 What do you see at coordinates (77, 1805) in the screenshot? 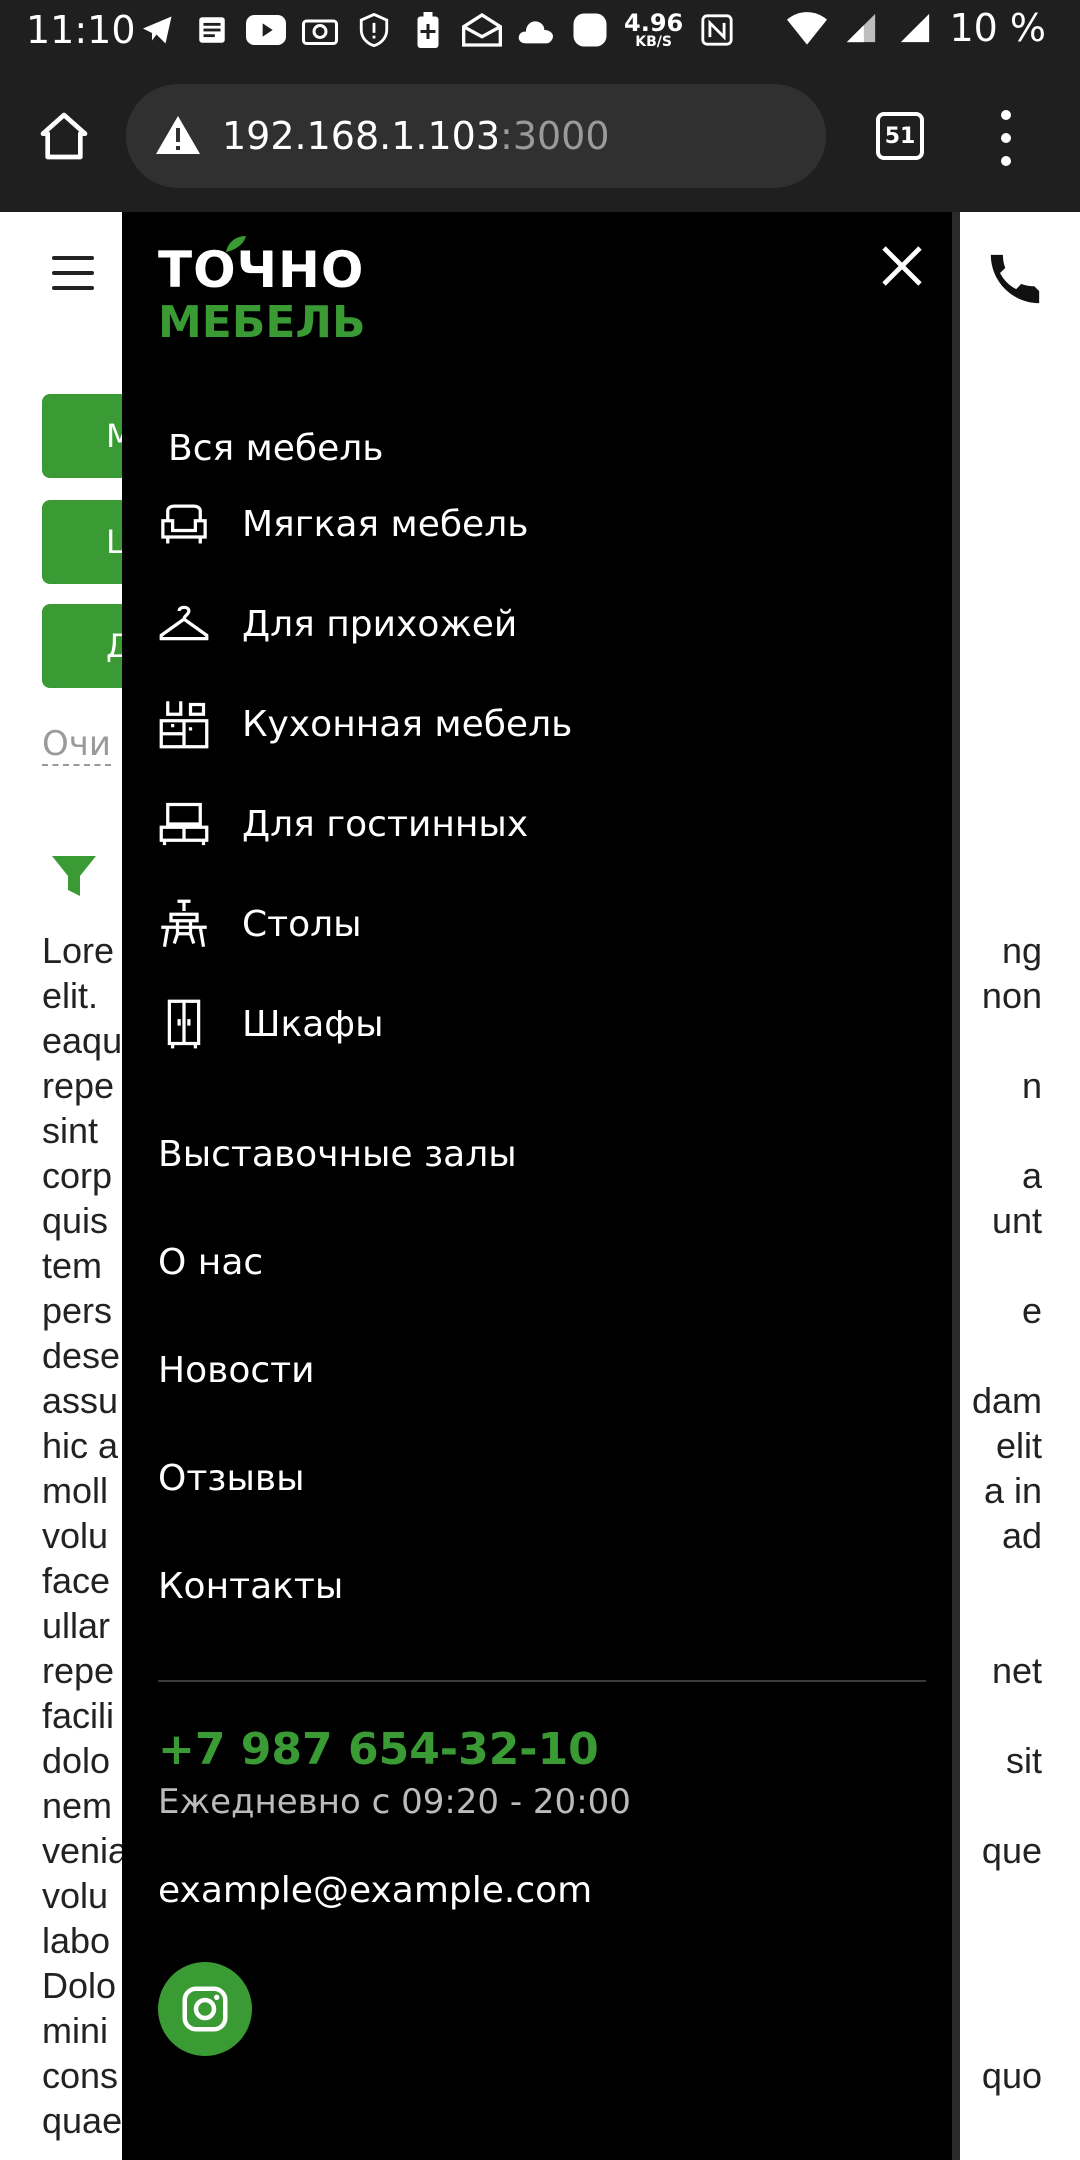
I see `lorem-left-fragment: nem` at bounding box center [77, 1805].